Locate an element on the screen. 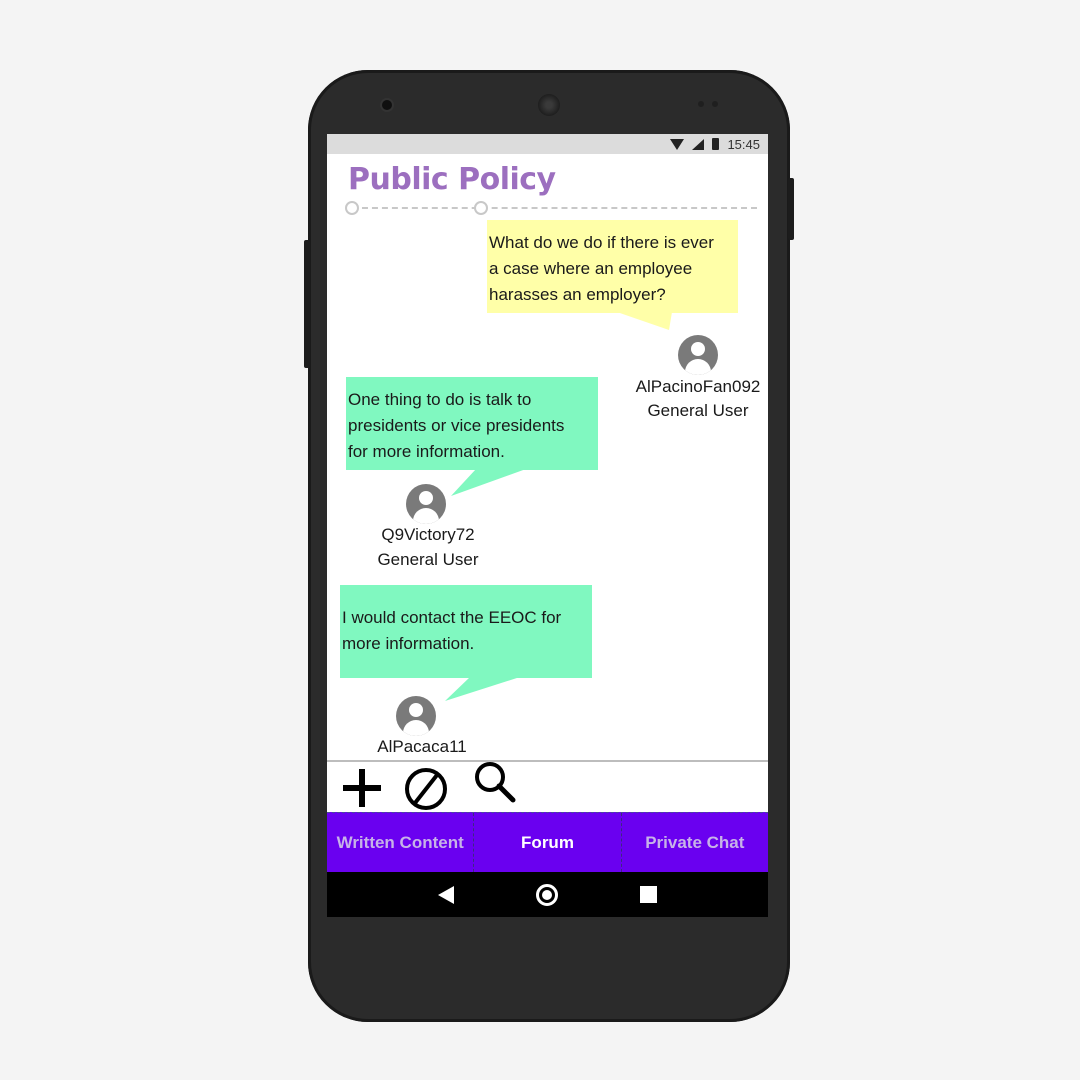 This screenshot has height=1080, width=1080. post-username: AlPacaca11 is located at coordinates (422, 747).